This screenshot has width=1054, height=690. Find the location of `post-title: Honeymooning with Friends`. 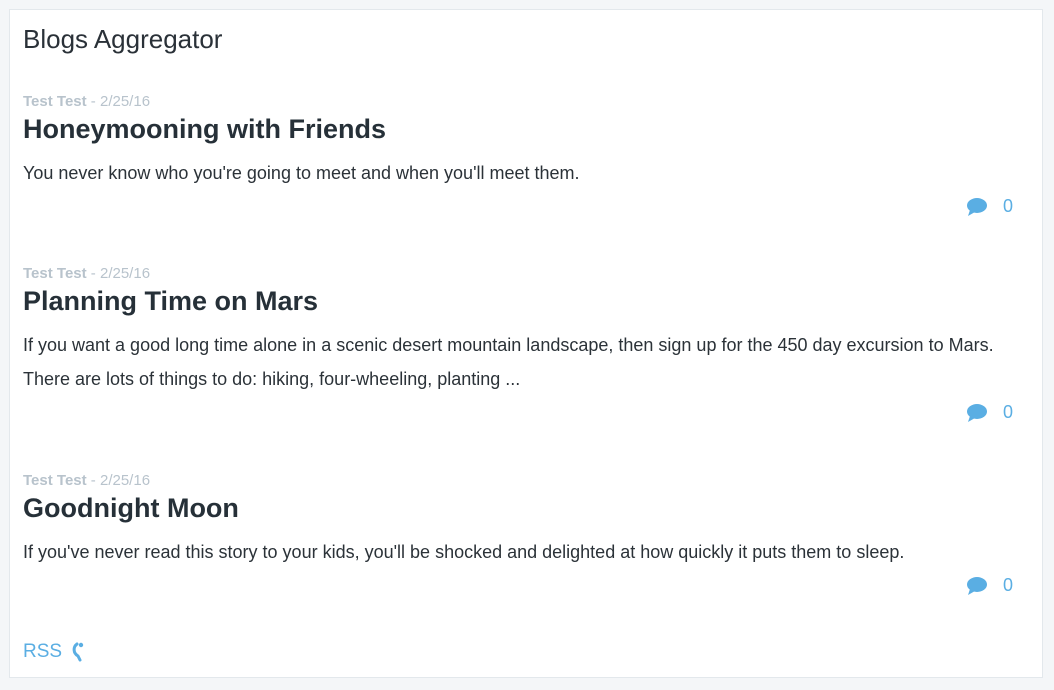

post-title: Honeymooning with Friends is located at coordinates (528, 129).